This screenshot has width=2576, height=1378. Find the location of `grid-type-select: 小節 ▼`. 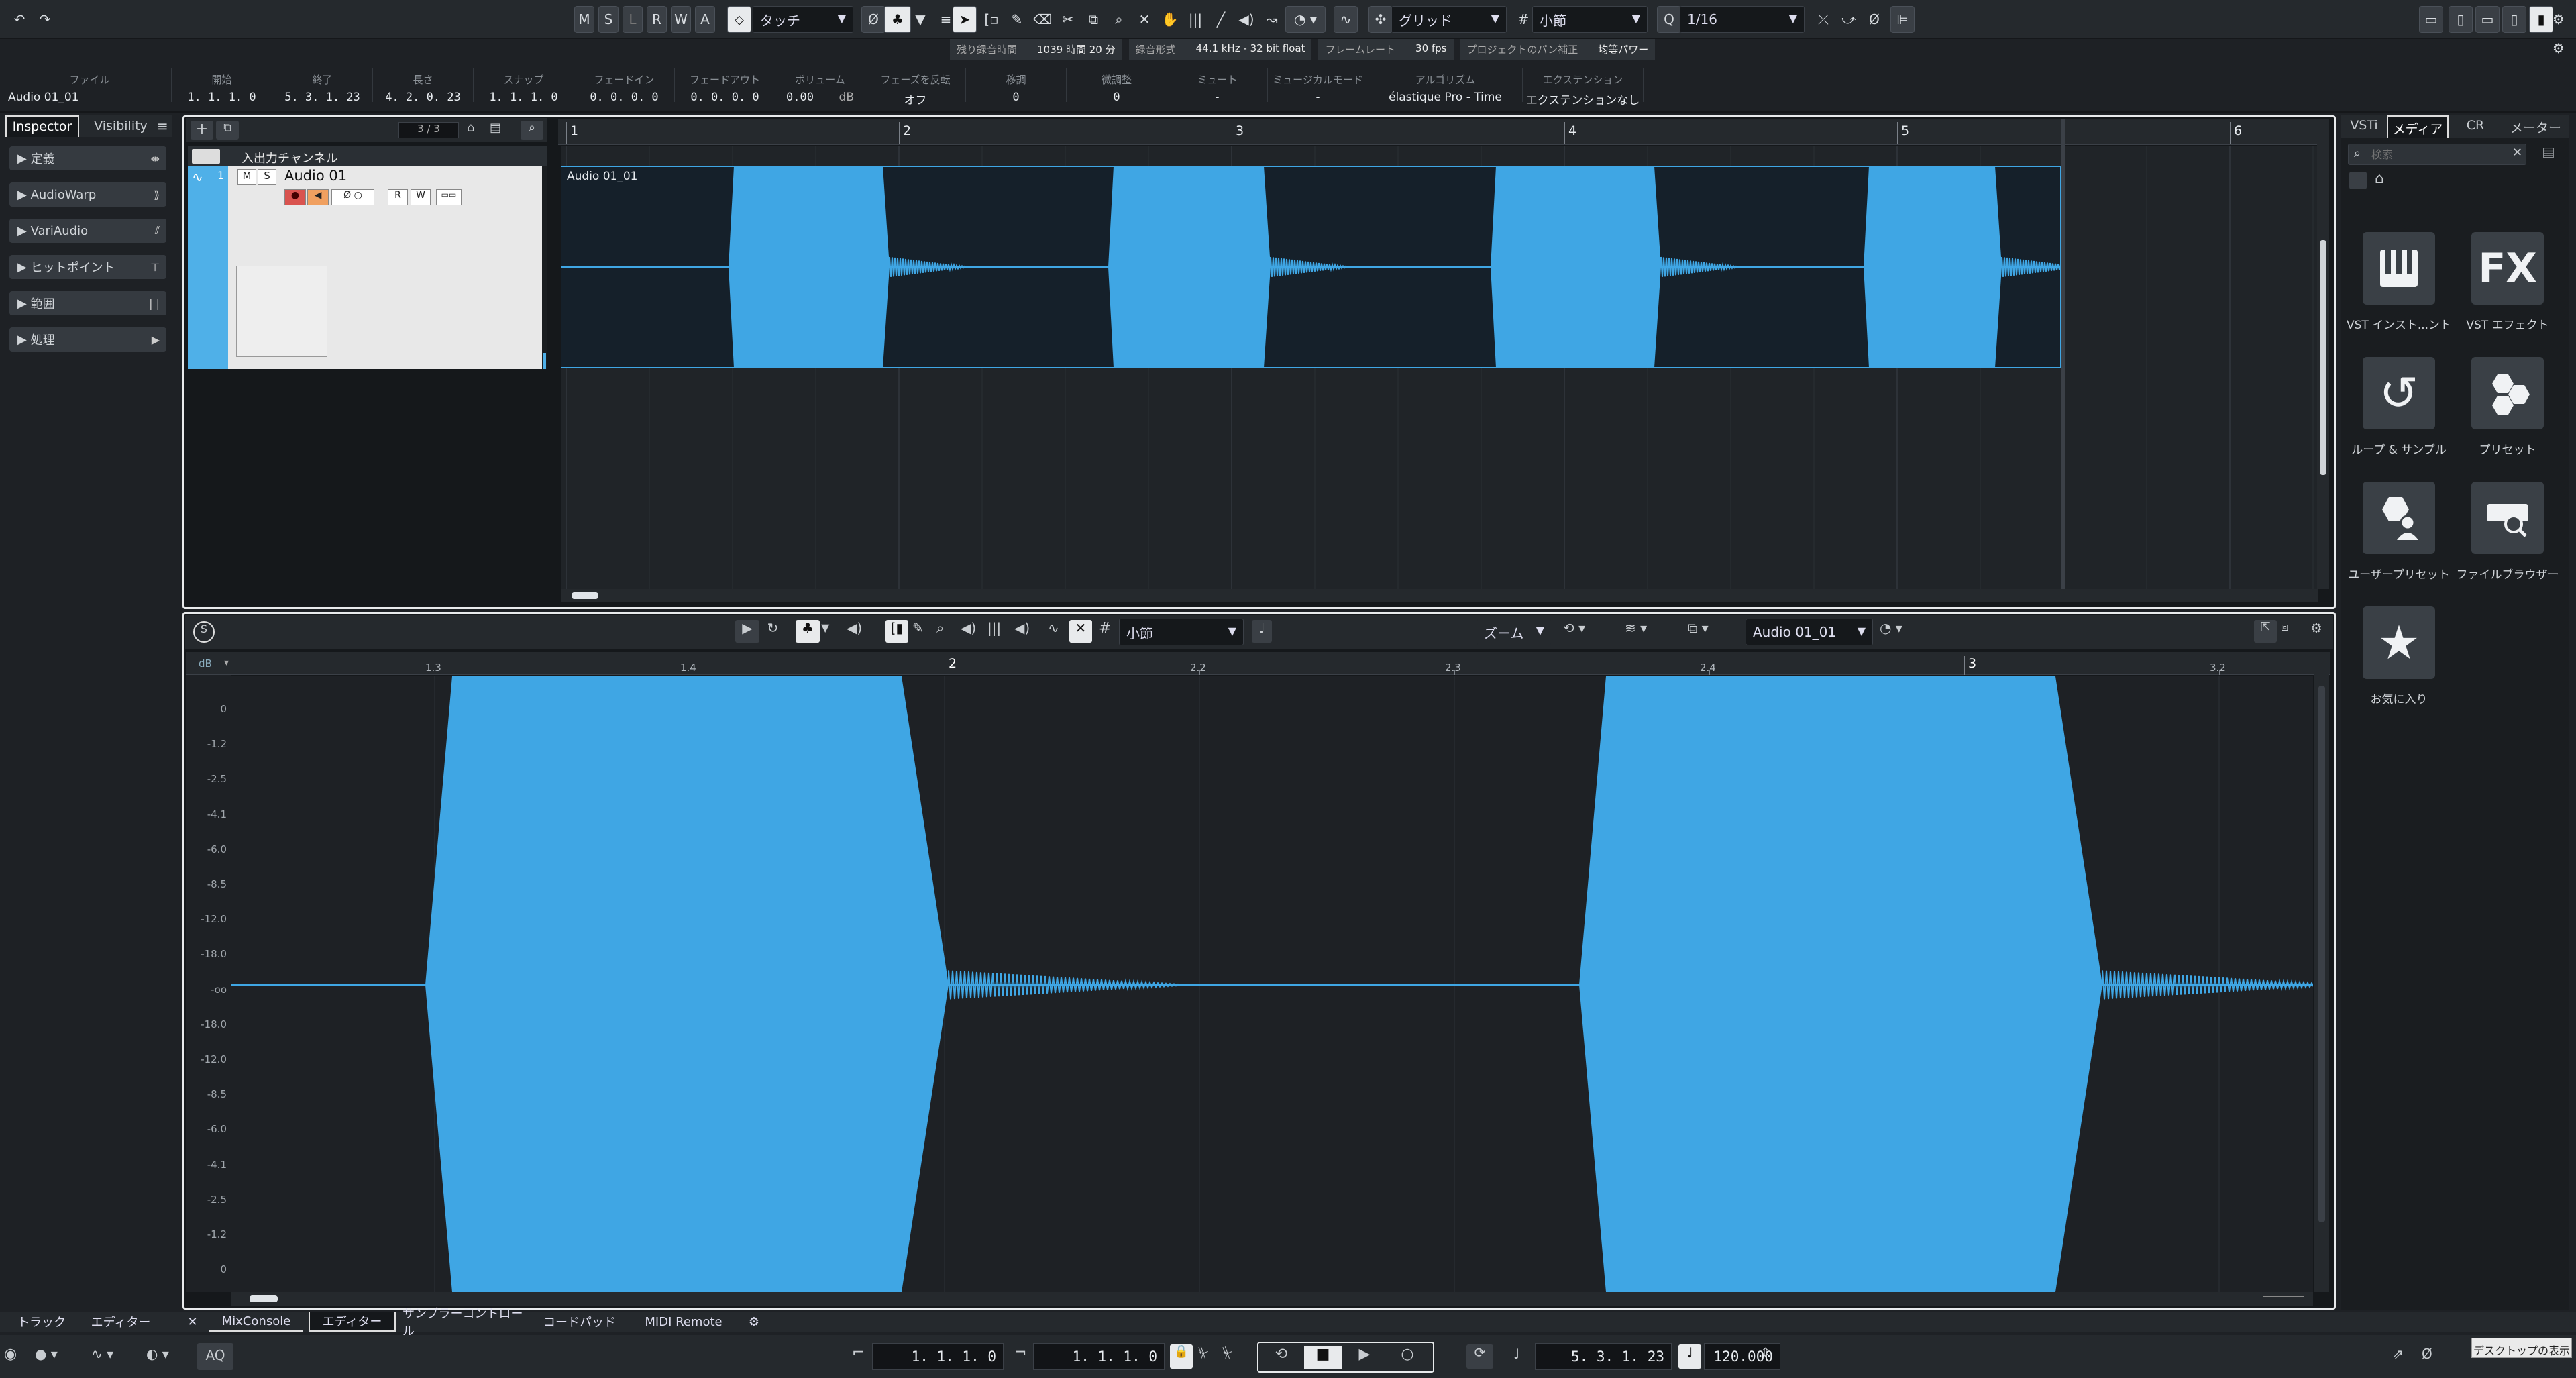

grid-type-select: 小節 ▼ is located at coordinates (1590, 19).